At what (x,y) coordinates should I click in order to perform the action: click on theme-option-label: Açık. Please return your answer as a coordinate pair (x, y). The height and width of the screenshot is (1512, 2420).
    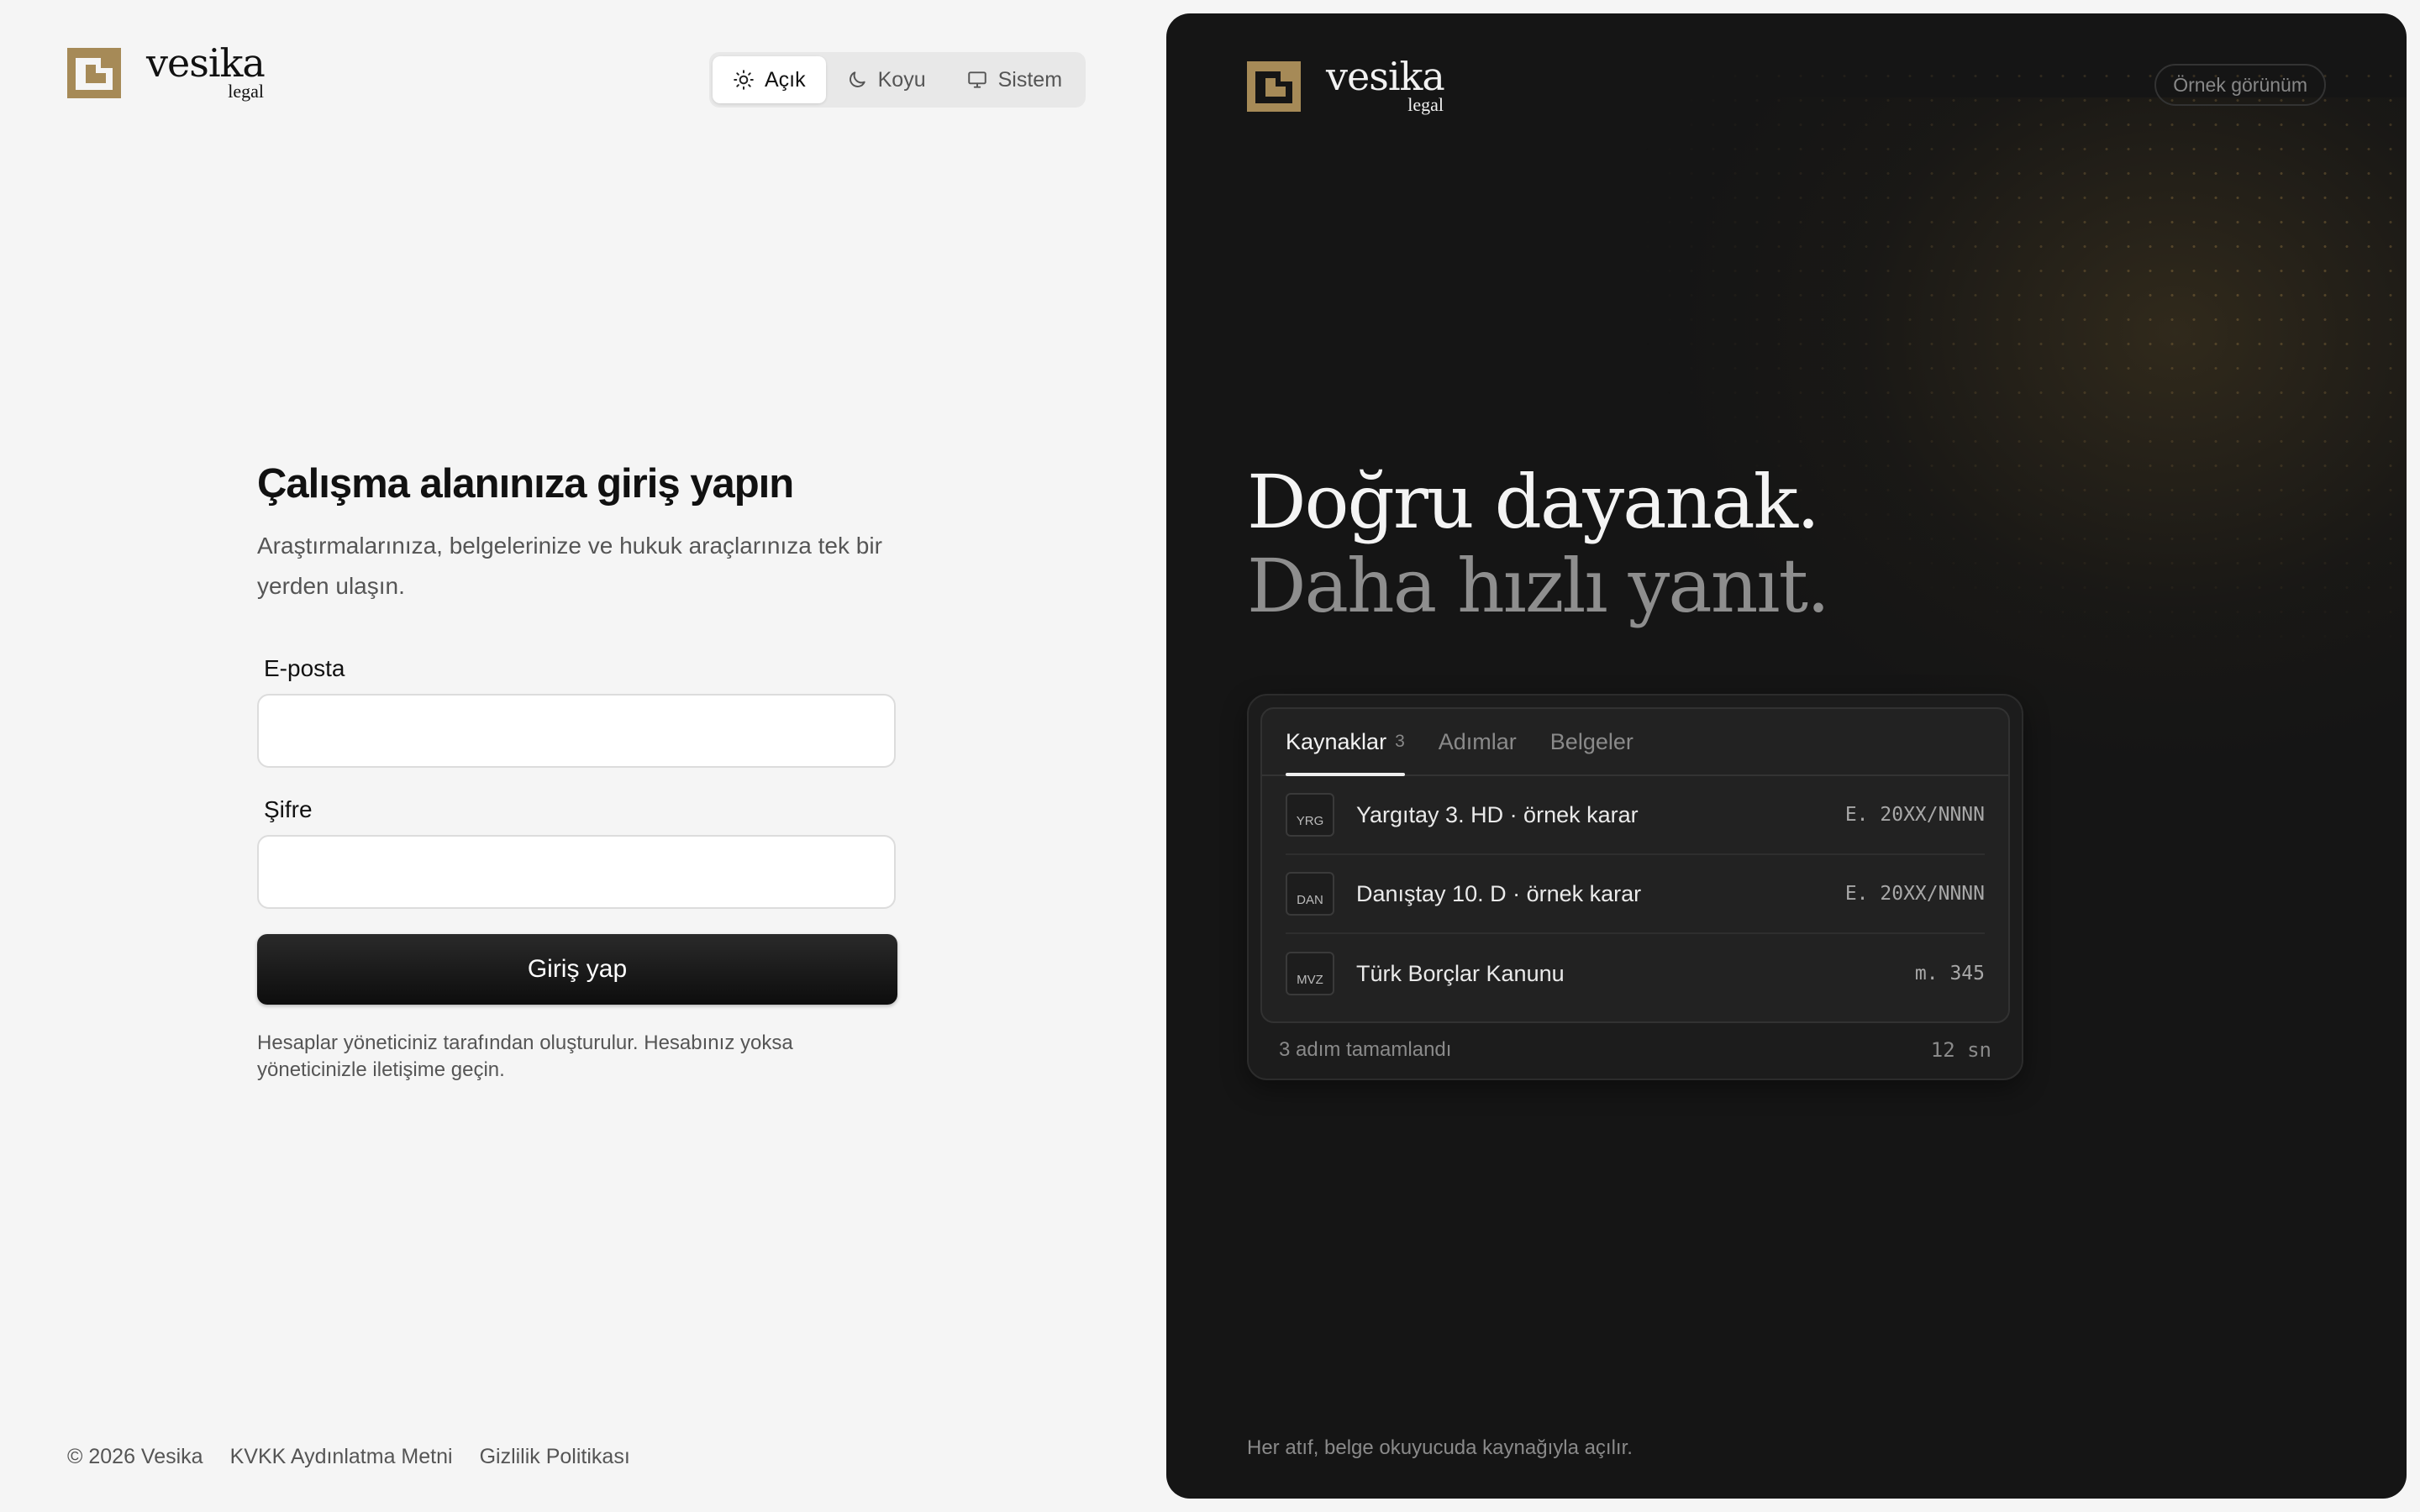
    Looking at the image, I should click on (785, 79).